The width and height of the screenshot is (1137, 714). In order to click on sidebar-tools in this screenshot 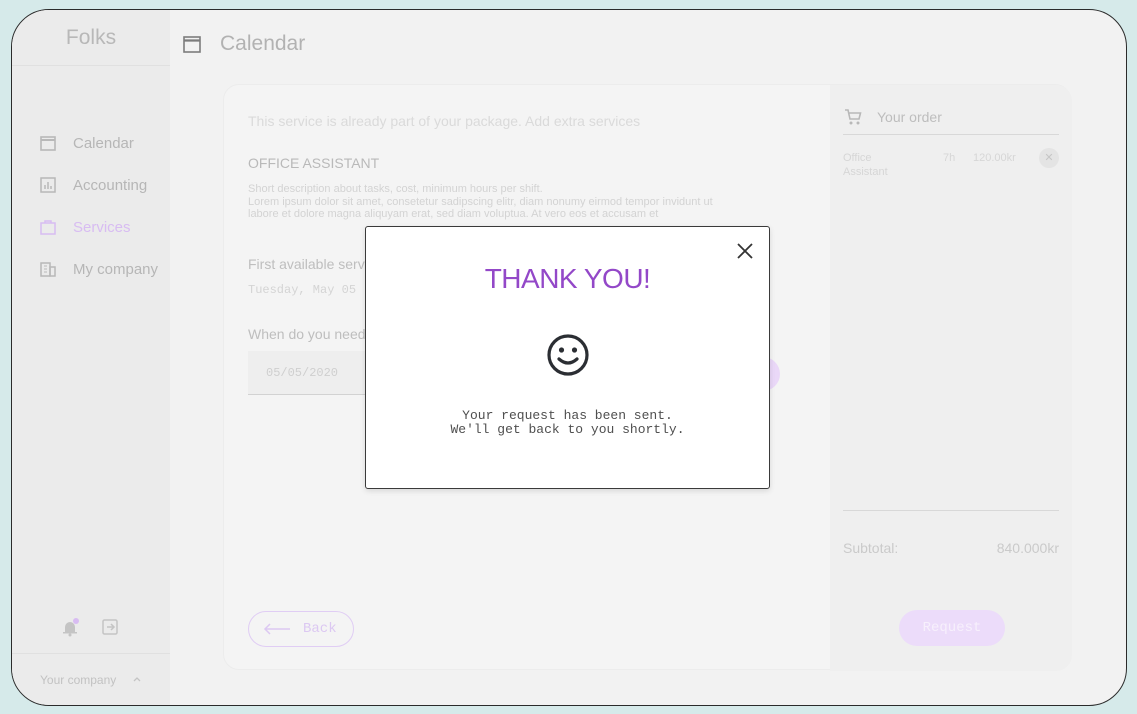, I will do `click(90, 629)`.